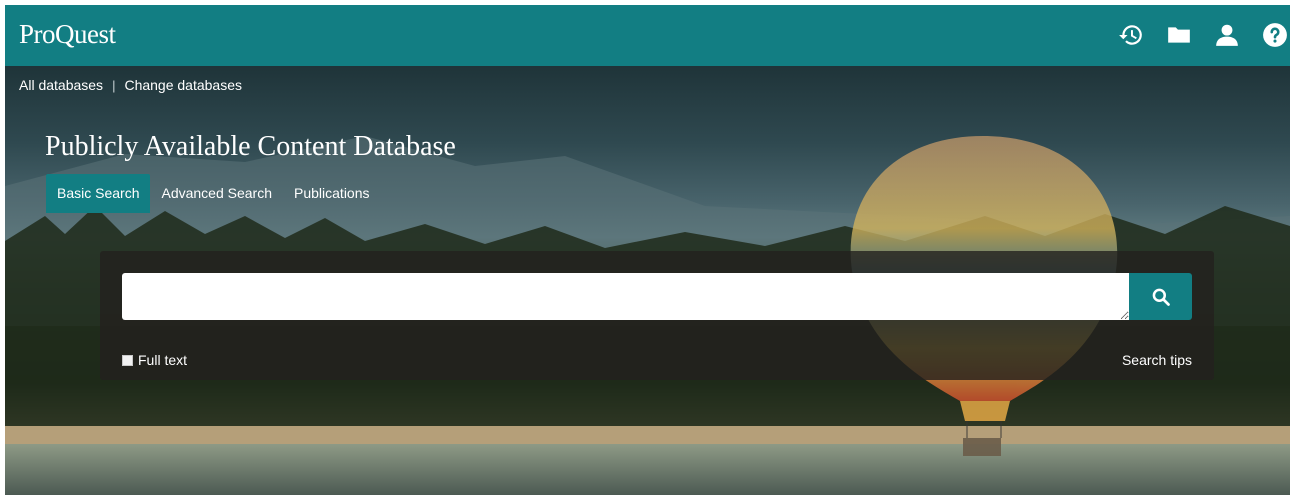  I want to click on search-input, so click(625, 296).